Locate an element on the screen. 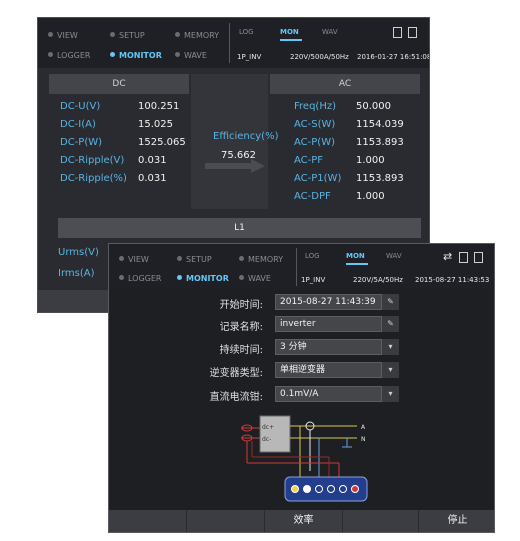 The height and width of the screenshot is (541, 520). usb-connection-icon: ⇄ is located at coordinates (447, 256).